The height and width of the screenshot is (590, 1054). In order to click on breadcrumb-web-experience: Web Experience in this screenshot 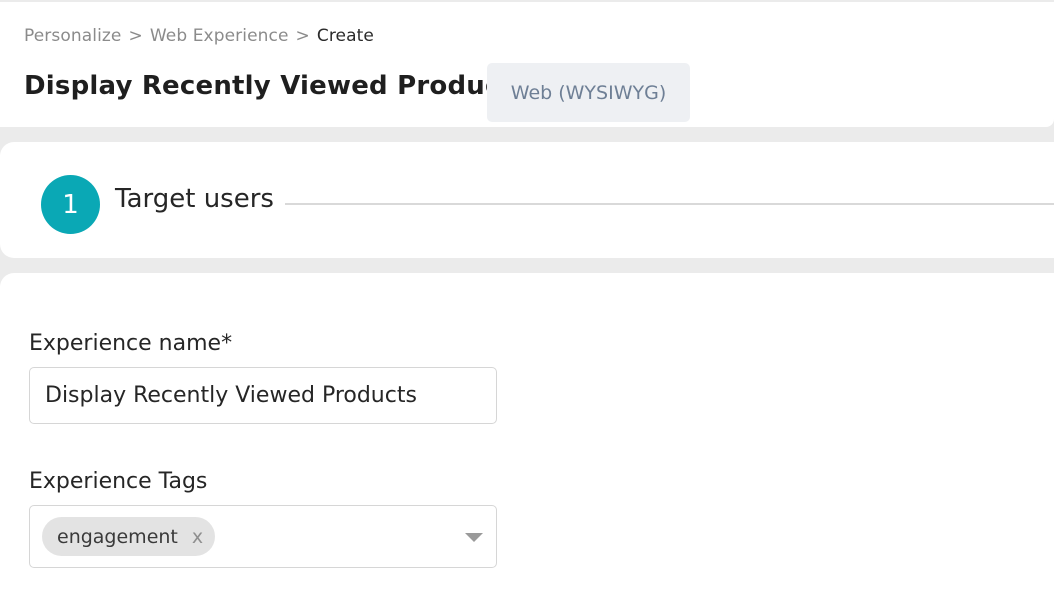, I will do `click(219, 36)`.